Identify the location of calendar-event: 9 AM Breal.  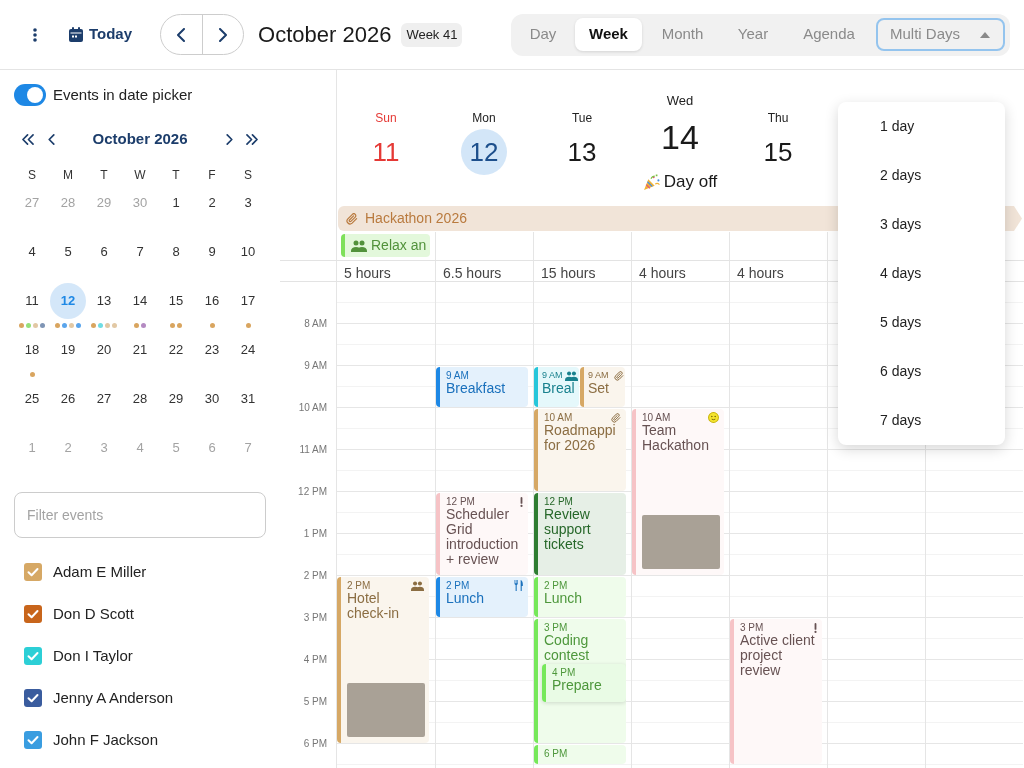
(556, 387).